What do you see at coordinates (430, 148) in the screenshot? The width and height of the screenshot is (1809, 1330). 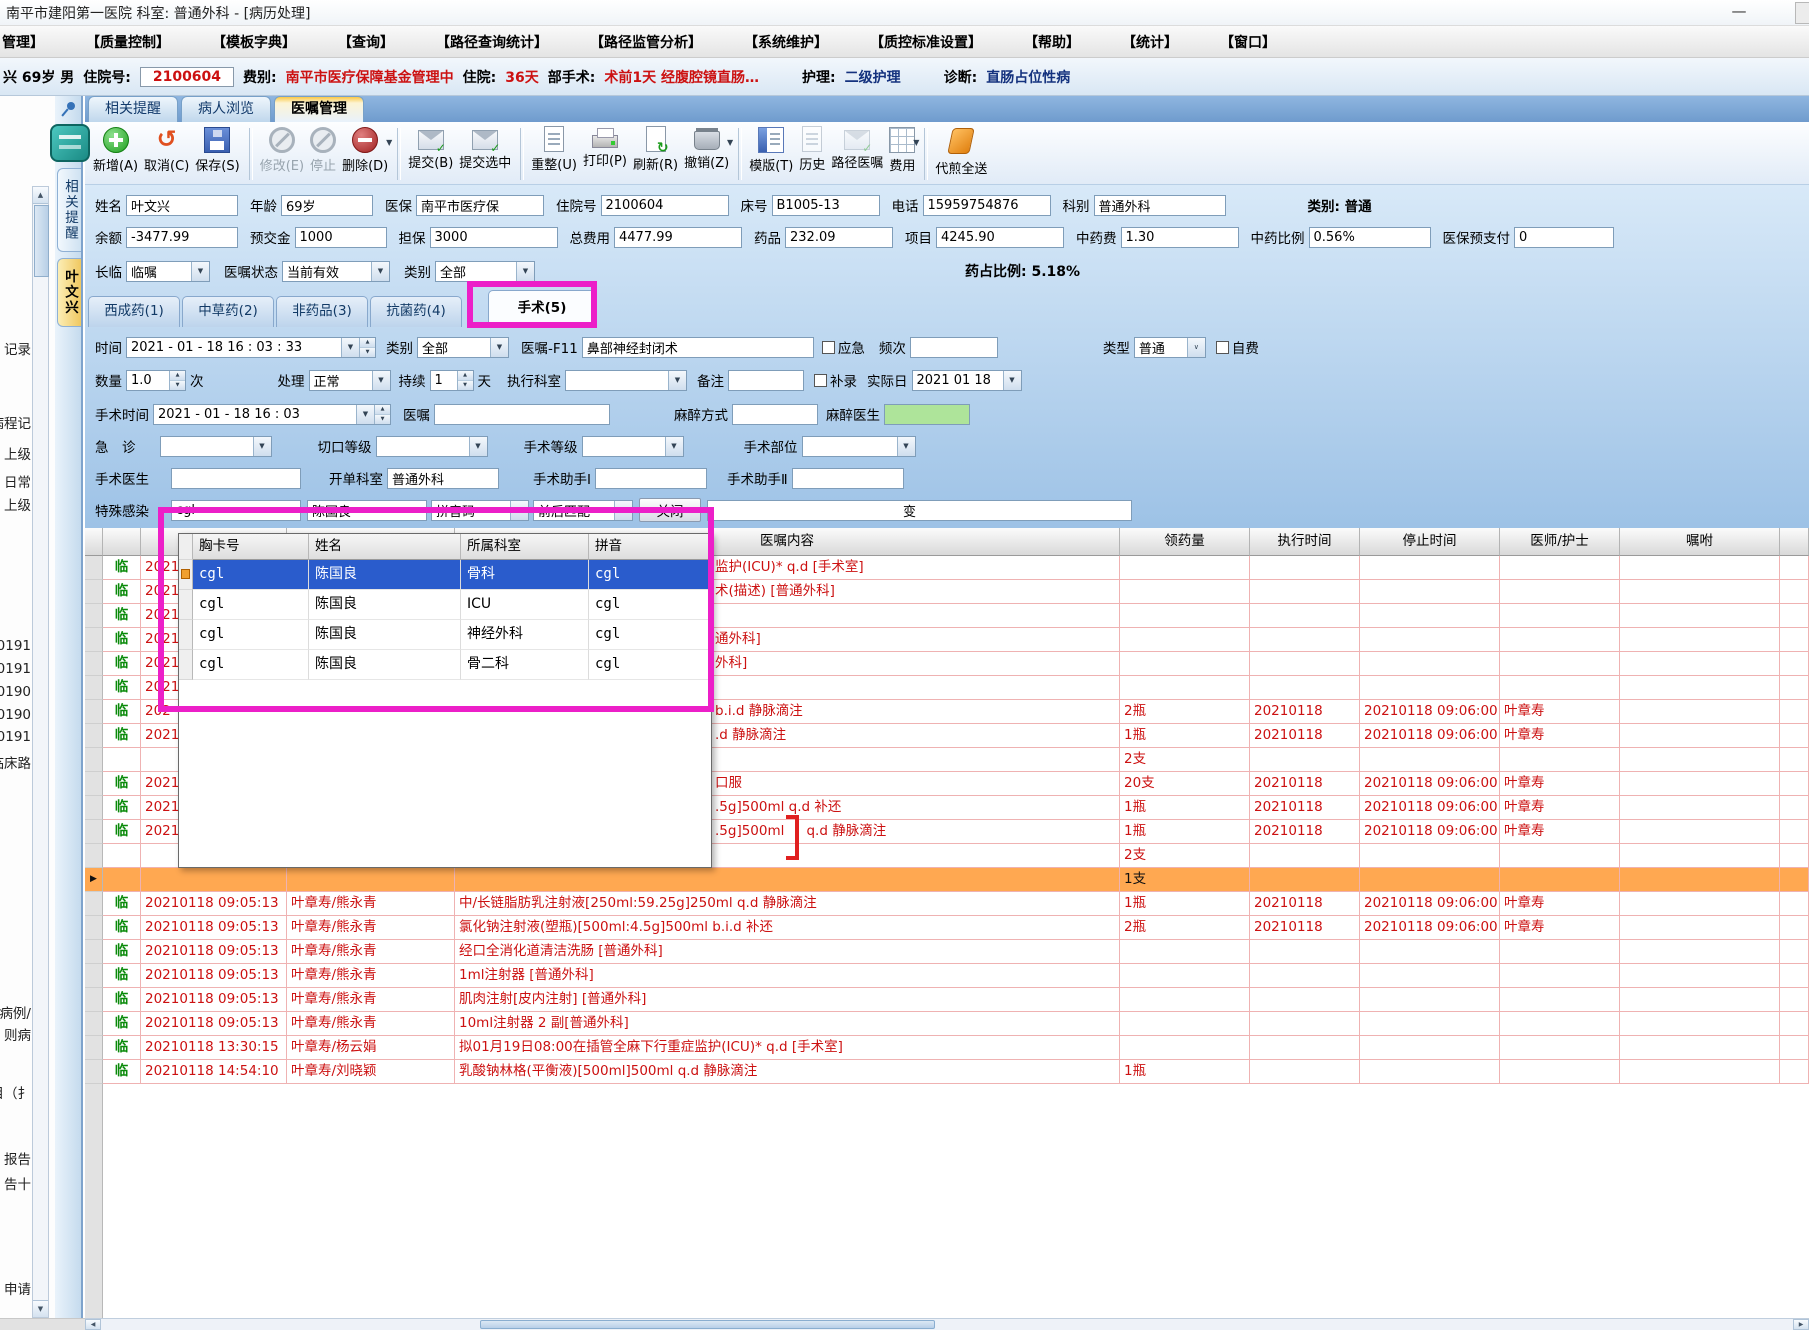 I see `toolbar-button-mail: 提交(B)` at bounding box center [430, 148].